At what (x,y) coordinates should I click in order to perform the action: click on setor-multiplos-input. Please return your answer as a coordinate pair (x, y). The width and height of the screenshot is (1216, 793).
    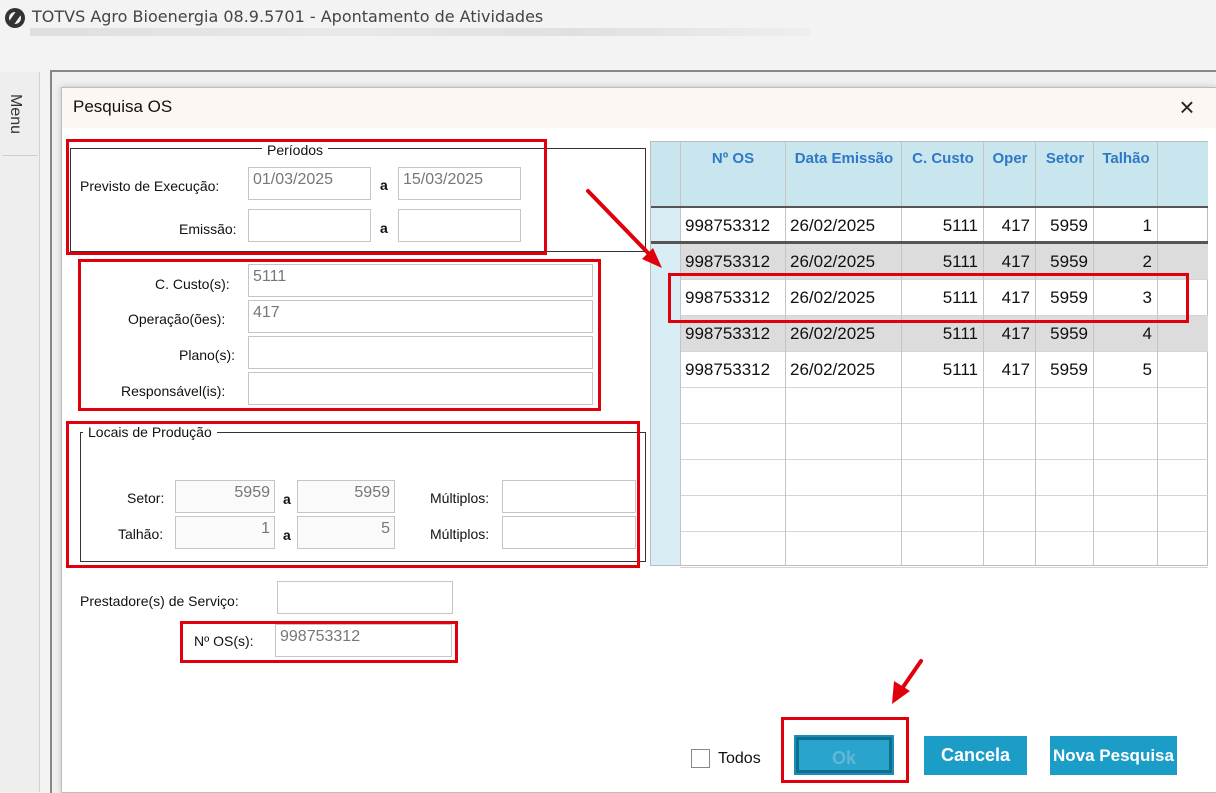
    Looking at the image, I should click on (569, 496).